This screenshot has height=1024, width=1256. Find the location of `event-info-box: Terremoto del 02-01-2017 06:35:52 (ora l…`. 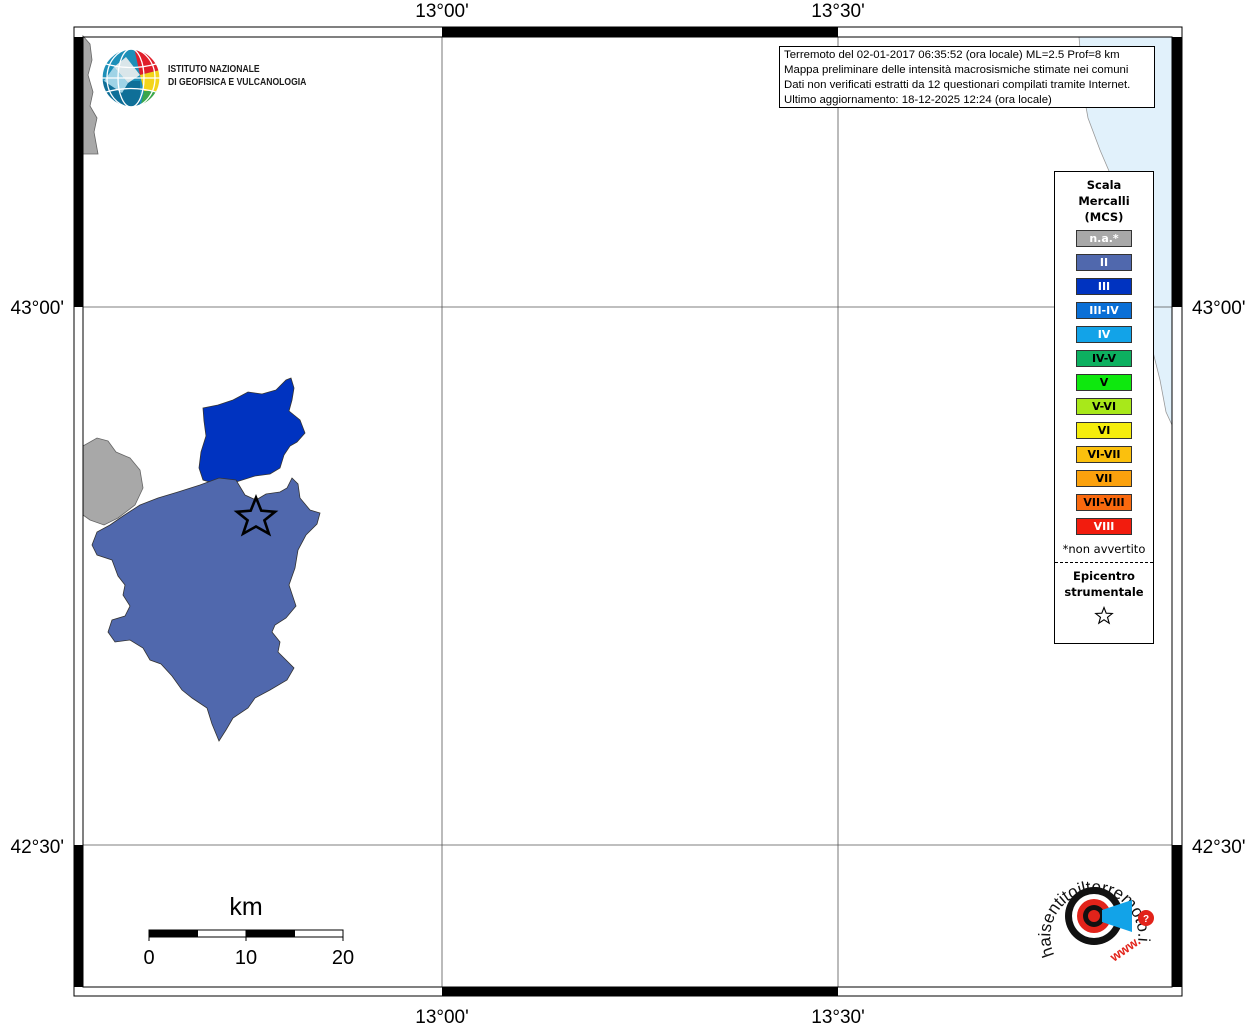

event-info-box: Terremoto del 02-01-2017 06:35:52 (ora l… is located at coordinates (967, 77).